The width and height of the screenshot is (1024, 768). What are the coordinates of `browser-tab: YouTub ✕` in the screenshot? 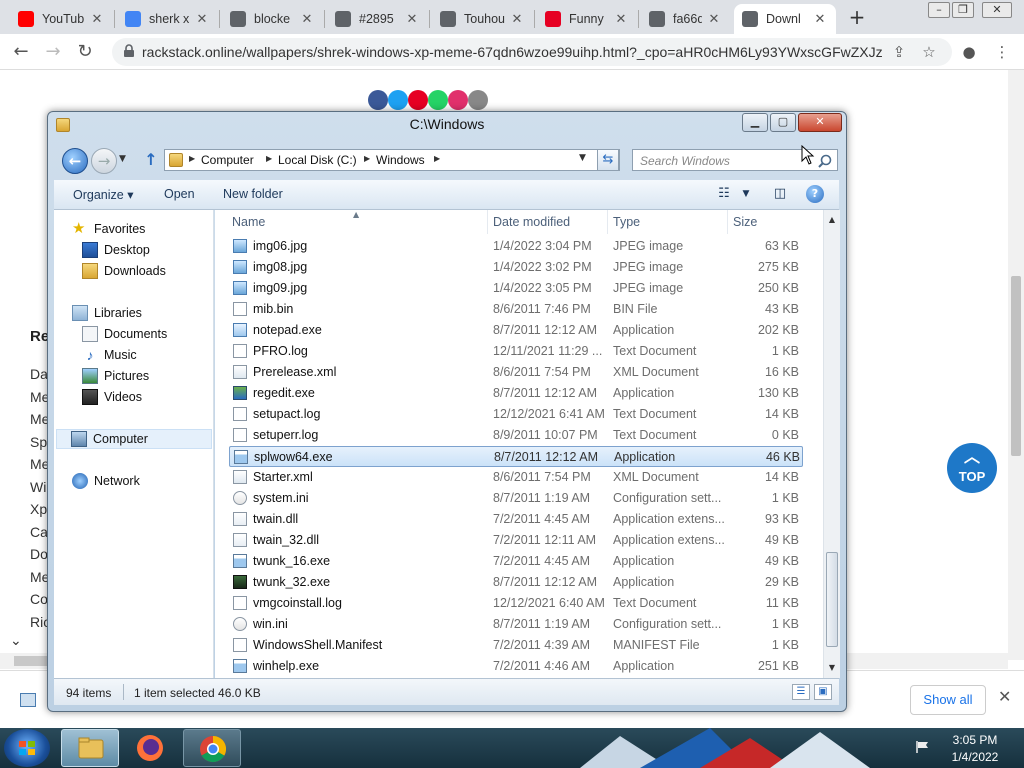 It's located at (61, 19).